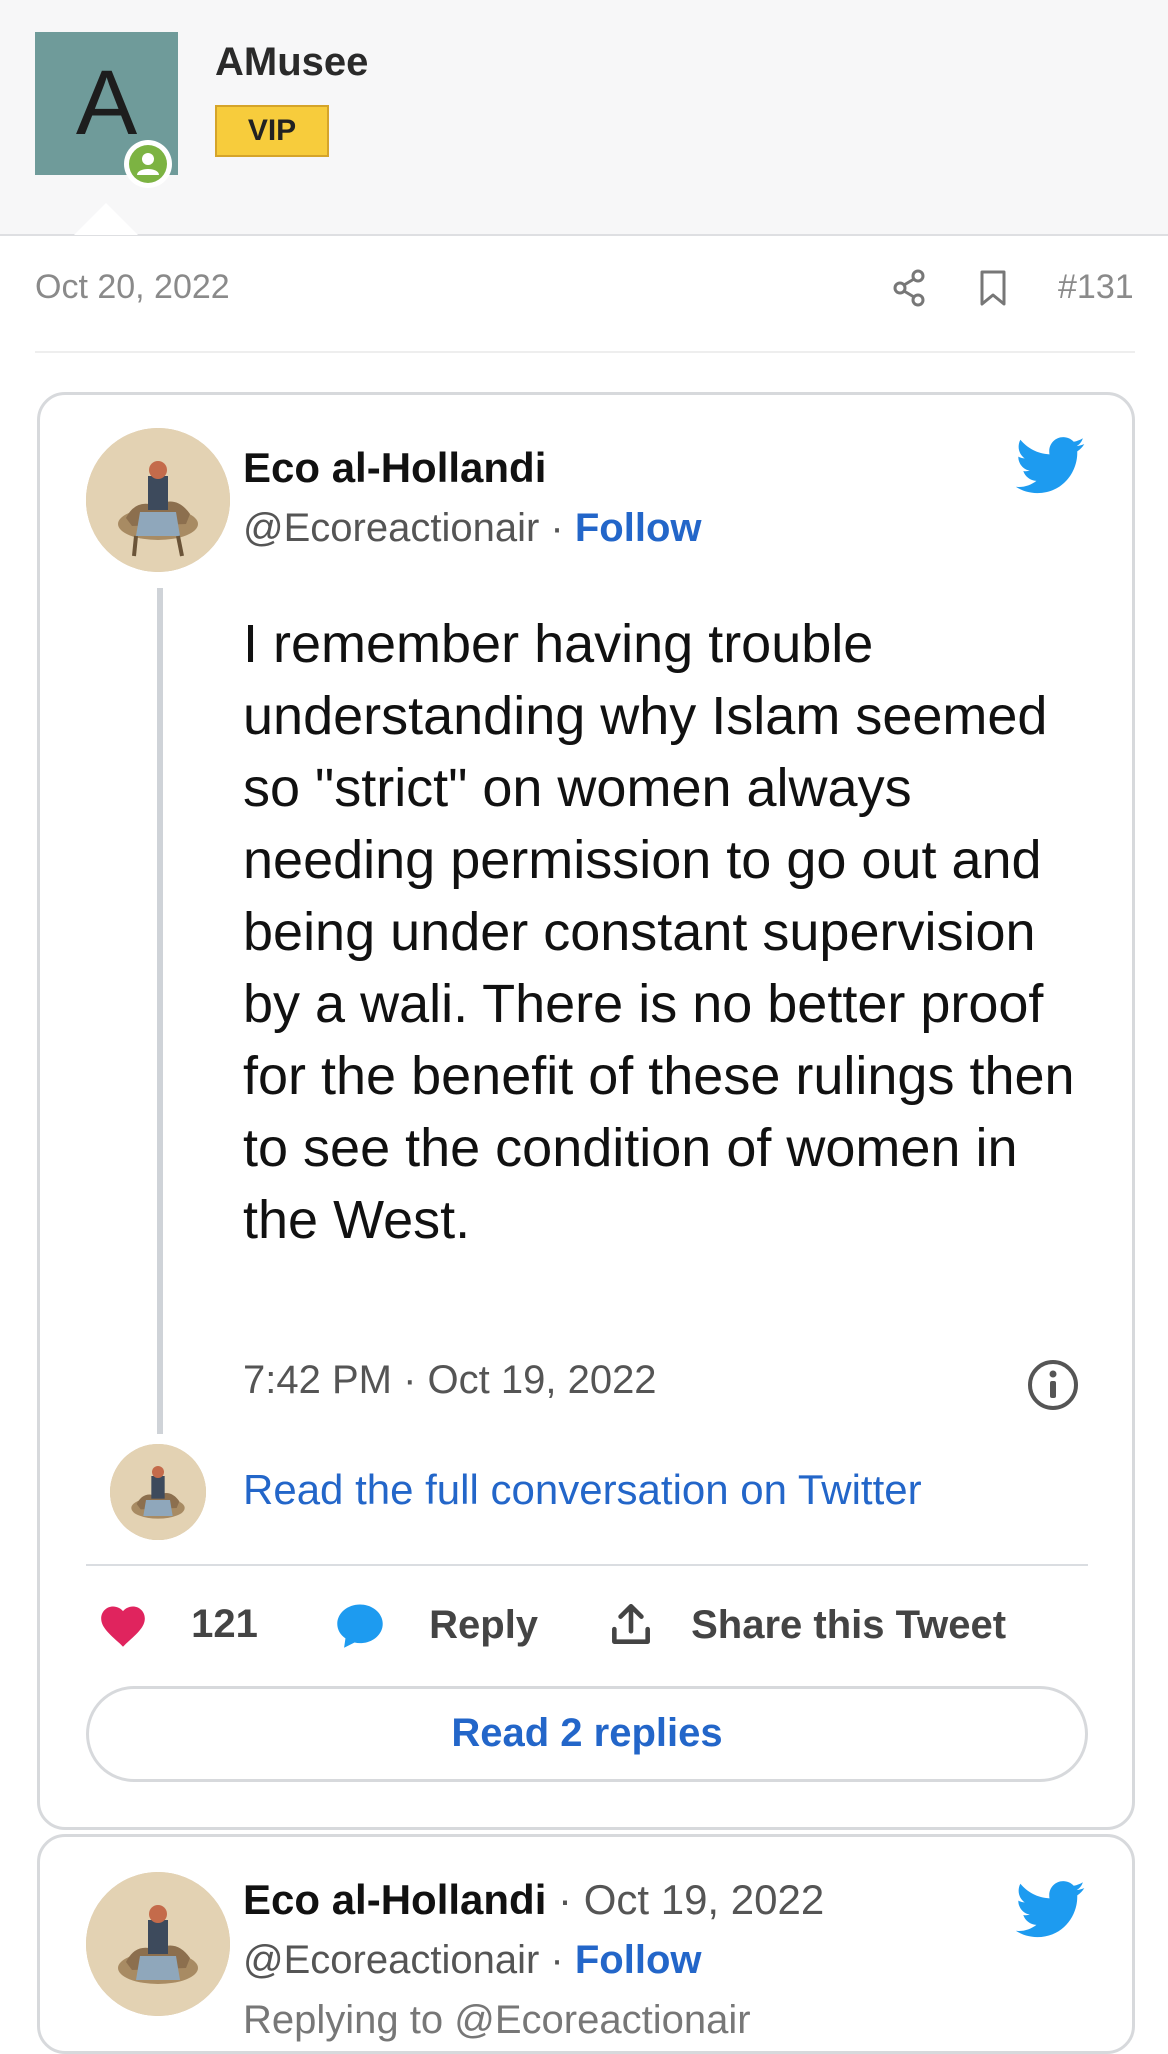 The width and height of the screenshot is (1168, 2054). I want to click on header-caret, so click(106, 219).